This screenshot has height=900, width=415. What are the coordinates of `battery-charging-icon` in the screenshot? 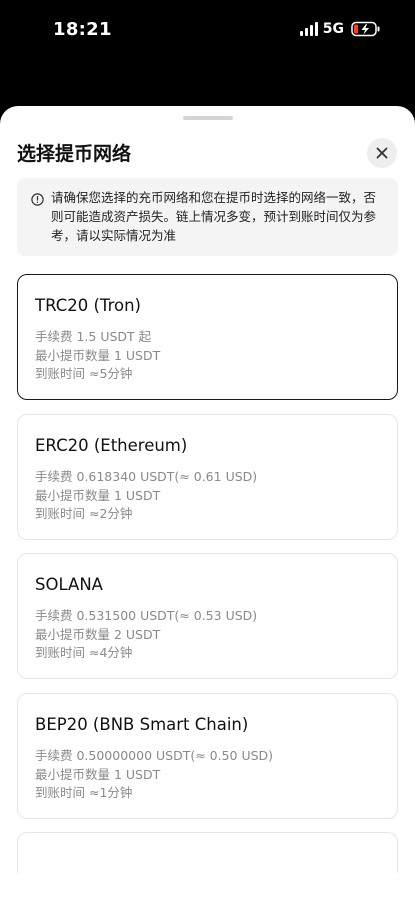 It's located at (365, 29).